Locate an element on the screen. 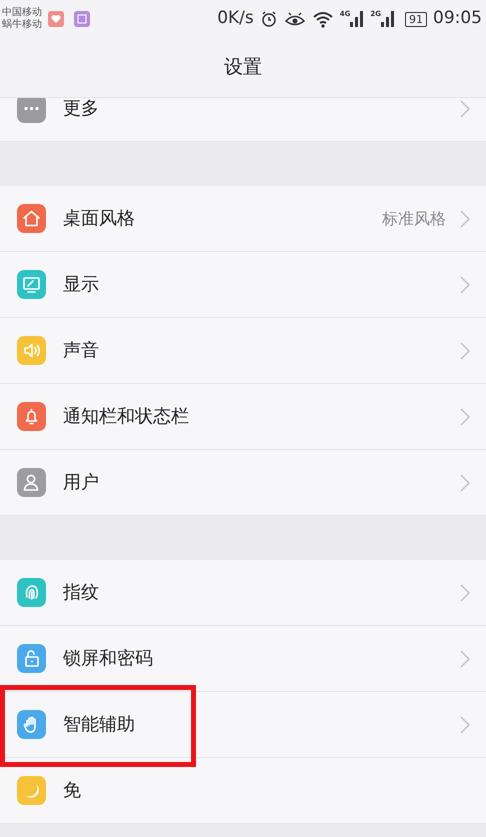 This screenshot has width=486, height=837. row-label: 免 is located at coordinates (72, 791).